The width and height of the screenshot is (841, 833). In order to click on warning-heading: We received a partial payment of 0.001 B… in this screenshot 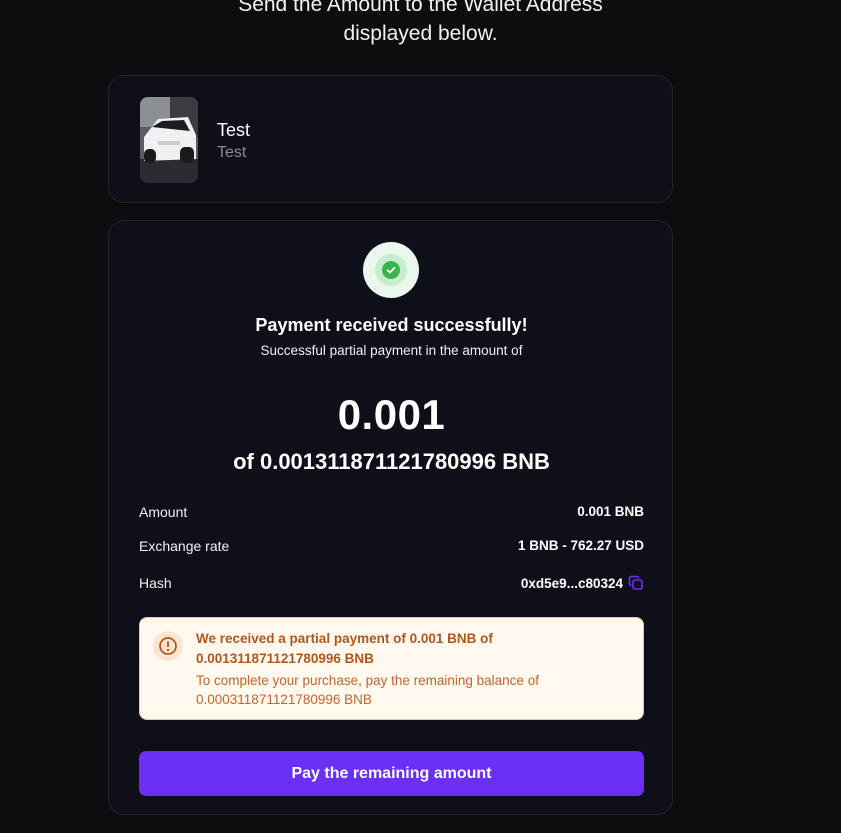, I will do `click(344, 648)`.